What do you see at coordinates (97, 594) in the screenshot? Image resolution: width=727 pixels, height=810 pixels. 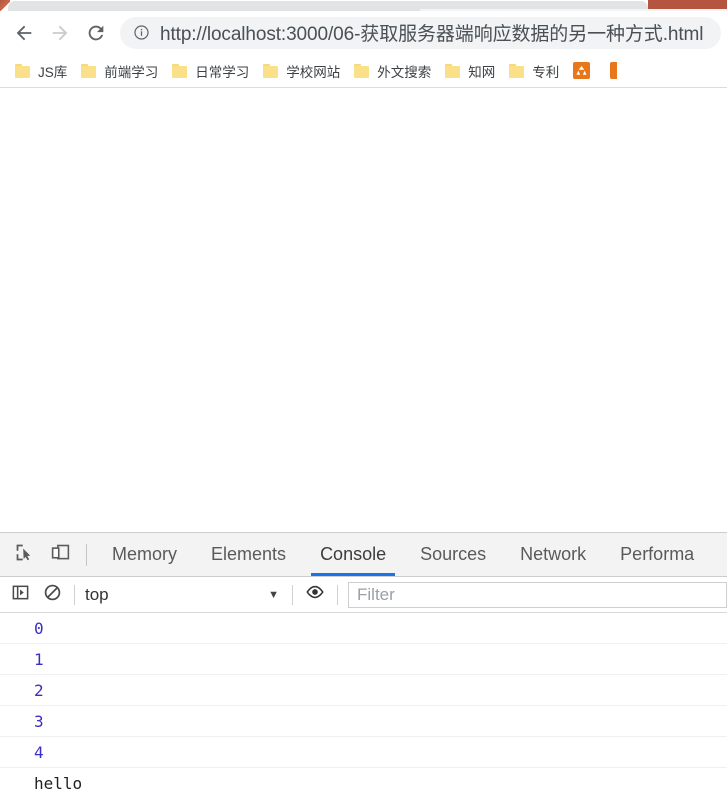 I see `execution-context-label: top` at bounding box center [97, 594].